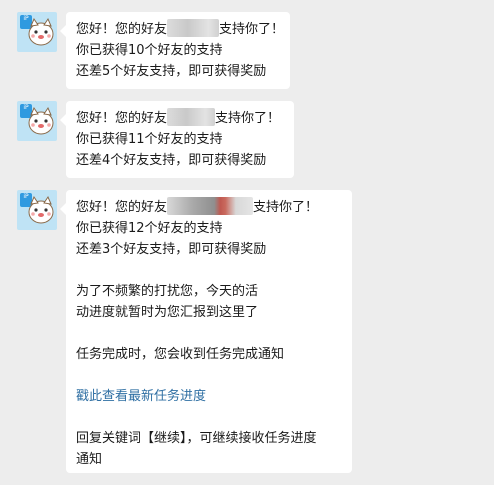 This screenshot has width=494, height=485. I want to click on reply-hint-line-1: 回复关键词【继续】，可继续接收任务进度, so click(196, 438).